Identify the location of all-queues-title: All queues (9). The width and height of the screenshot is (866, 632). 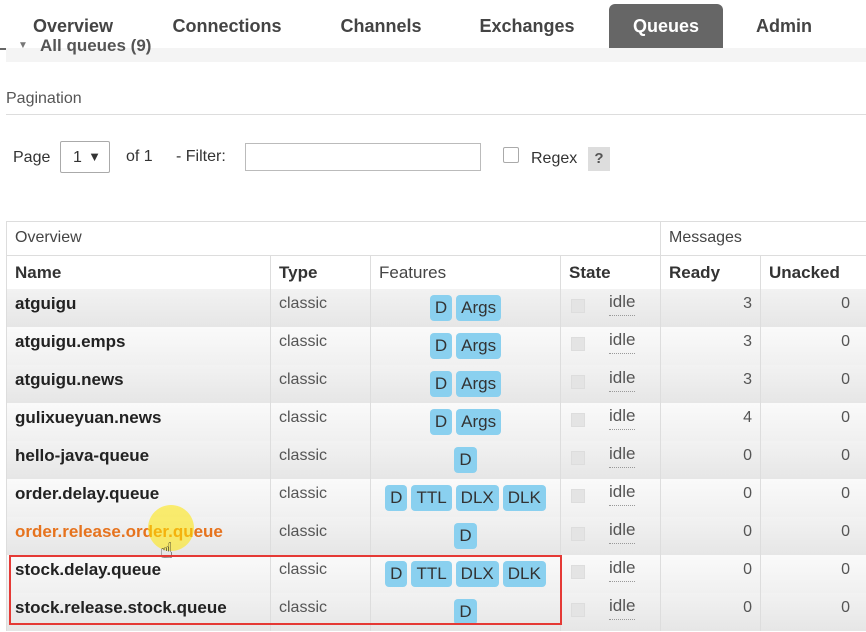
(96, 45).